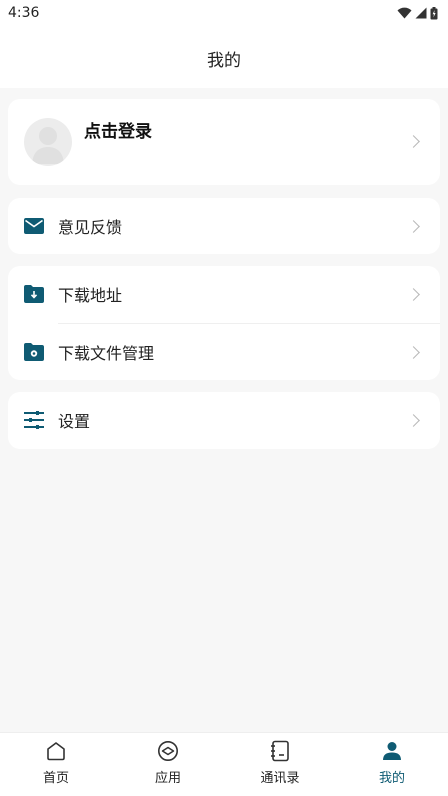 The width and height of the screenshot is (448, 796). Describe the element at coordinates (167, 778) in the screenshot. I see `nav-label-apps: 应用` at that location.